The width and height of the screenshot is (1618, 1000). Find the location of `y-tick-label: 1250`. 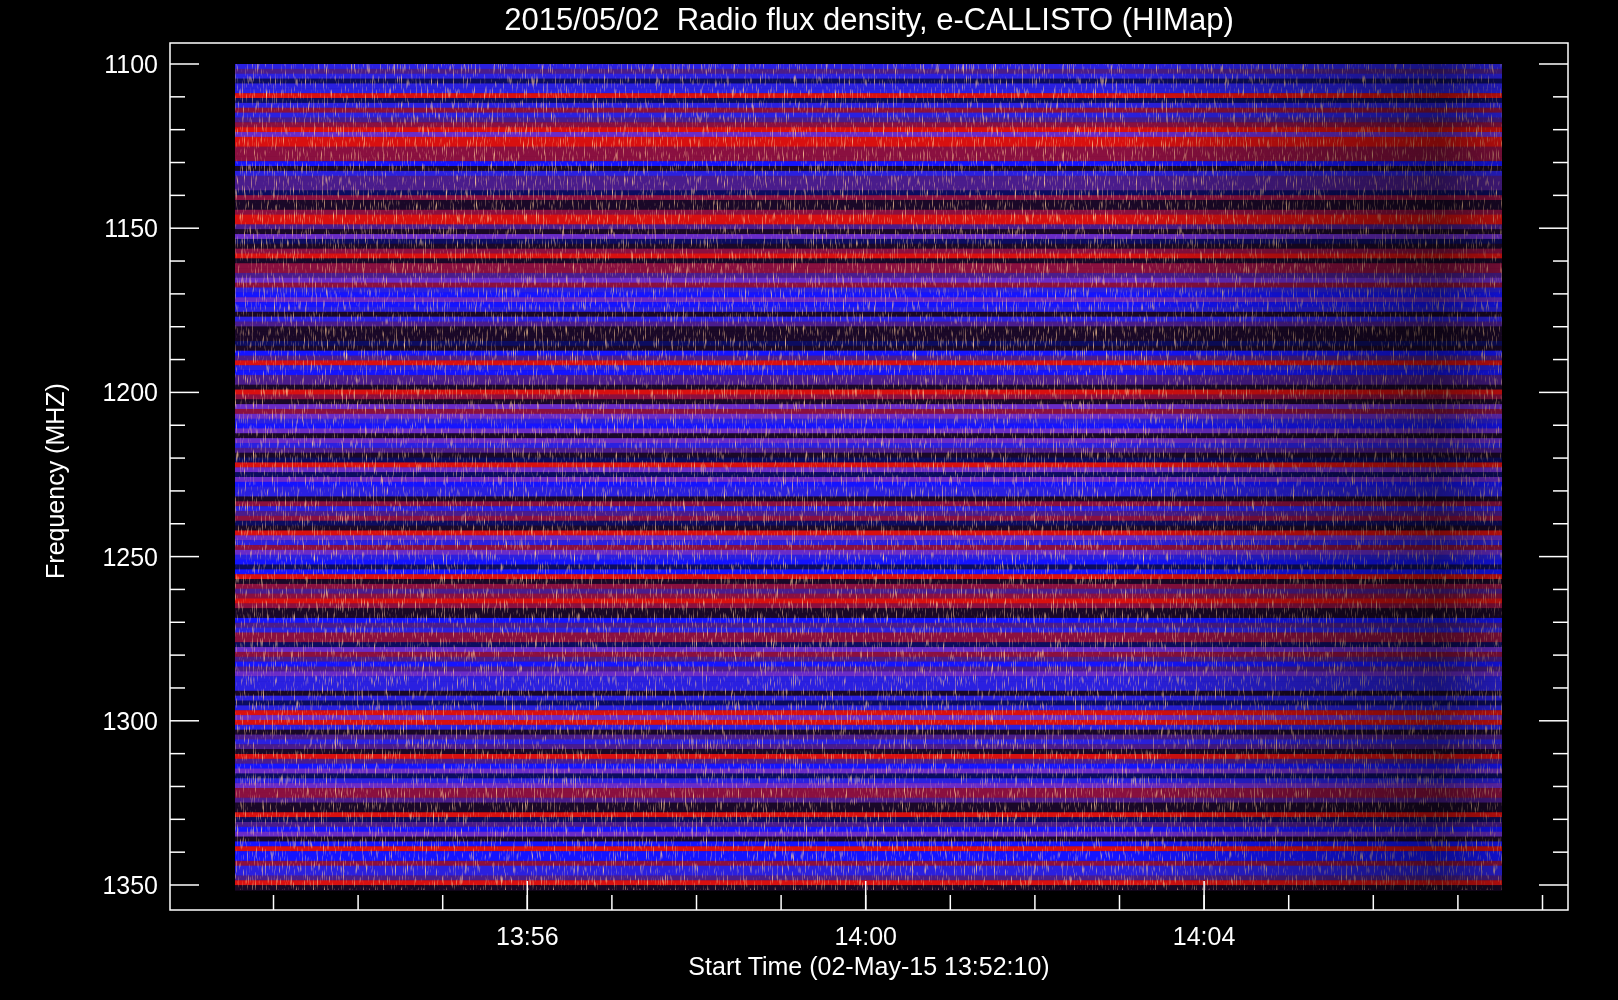

y-tick-label: 1250 is located at coordinates (130, 556).